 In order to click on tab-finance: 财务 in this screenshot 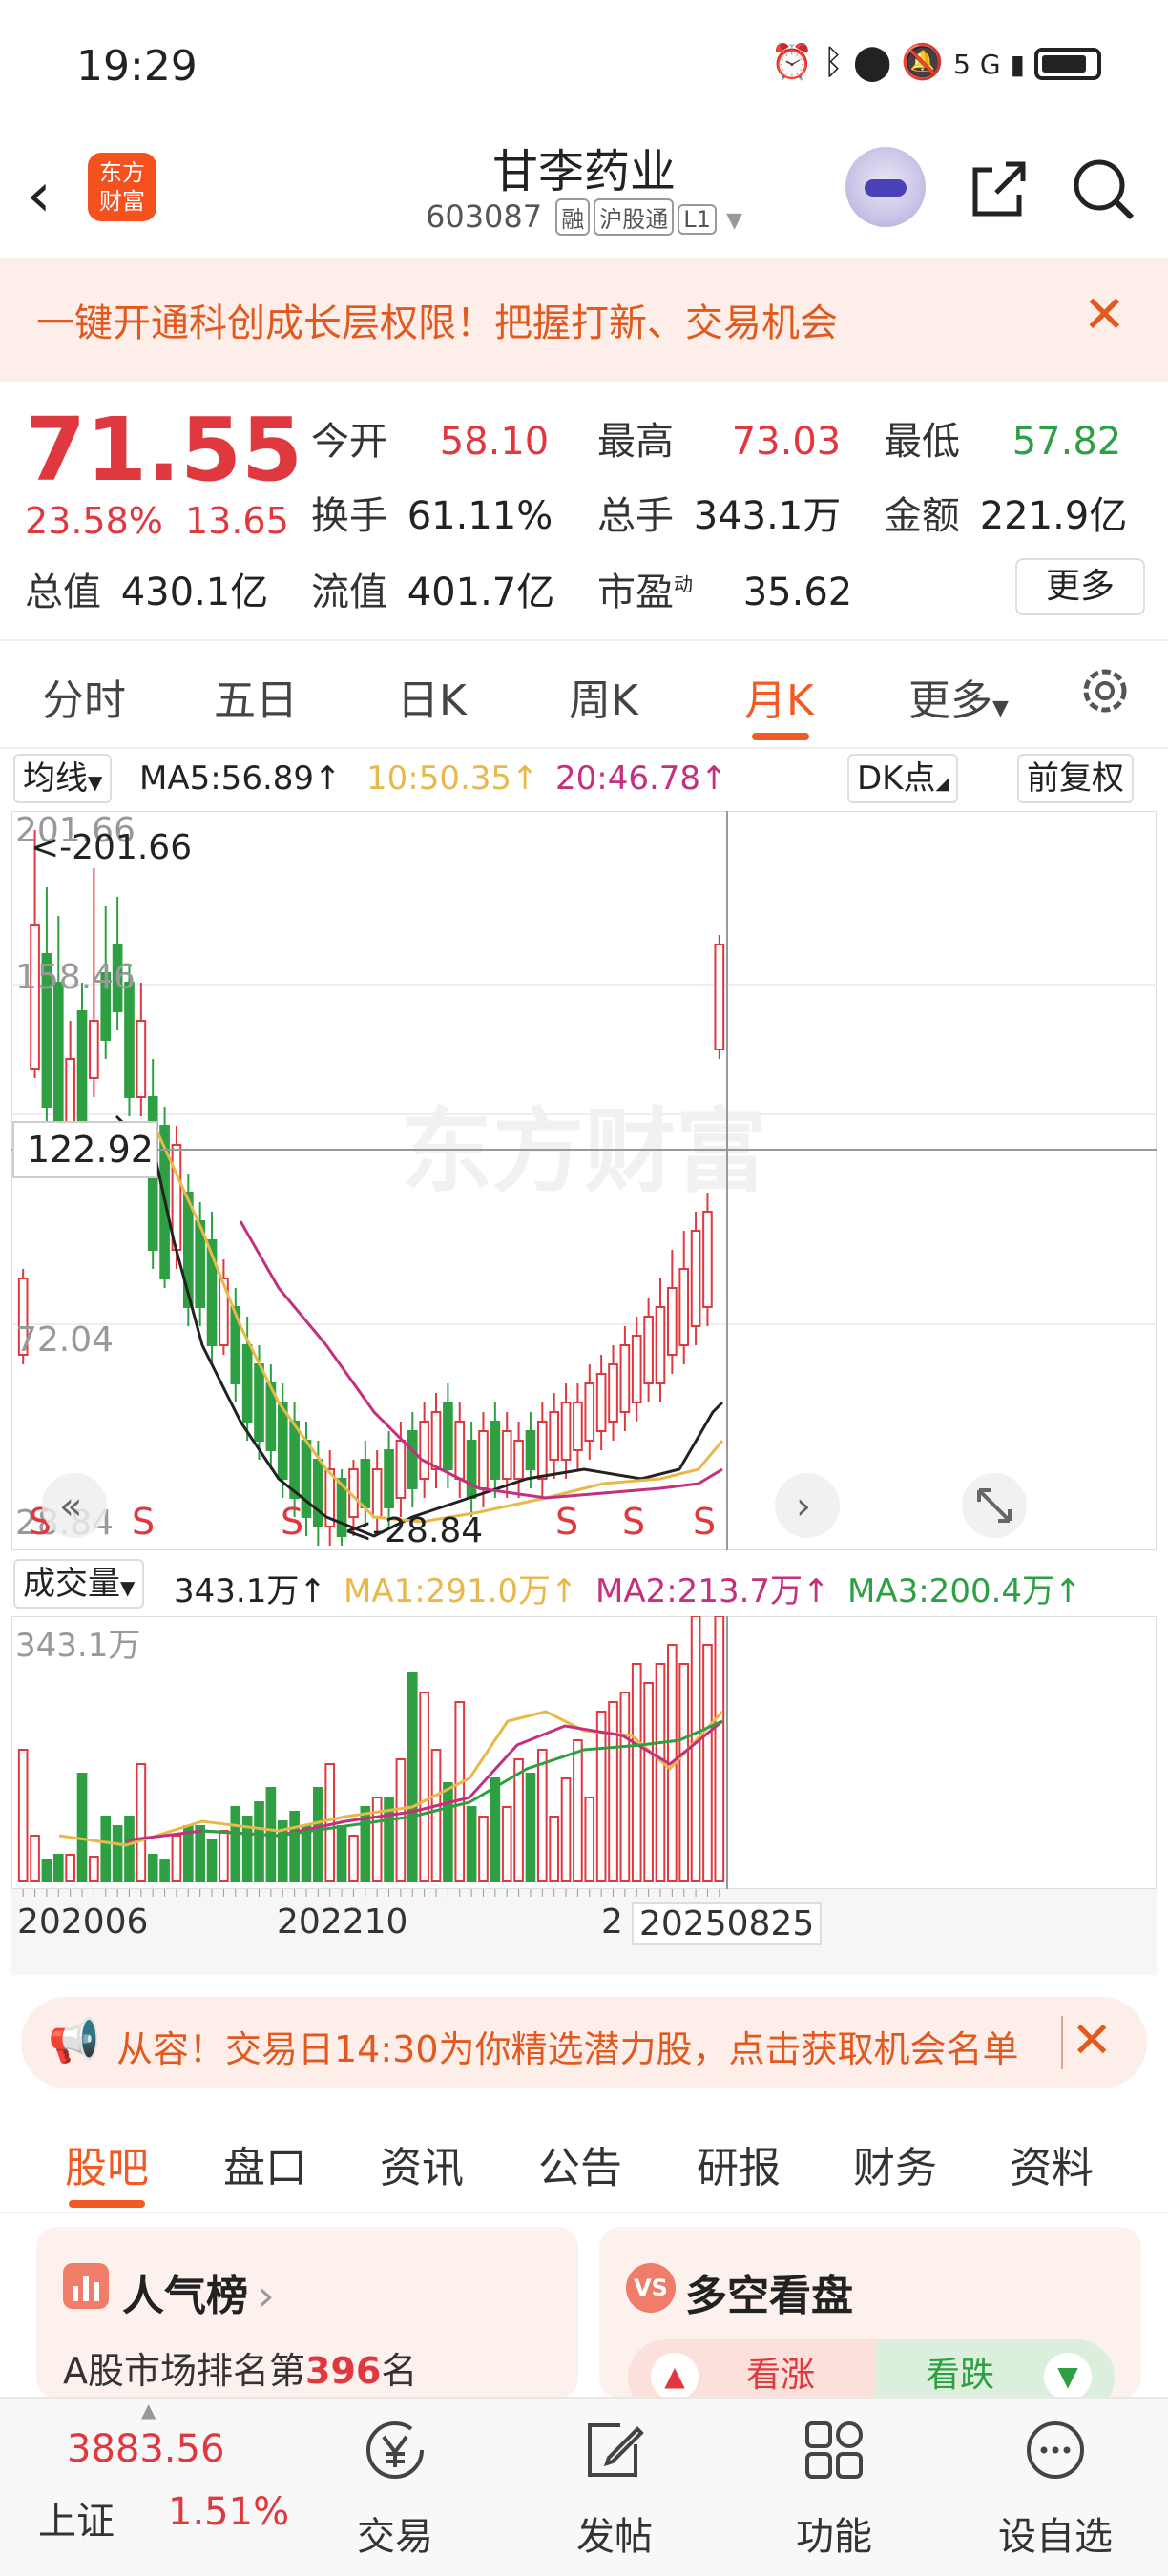, I will do `click(895, 2163)`.